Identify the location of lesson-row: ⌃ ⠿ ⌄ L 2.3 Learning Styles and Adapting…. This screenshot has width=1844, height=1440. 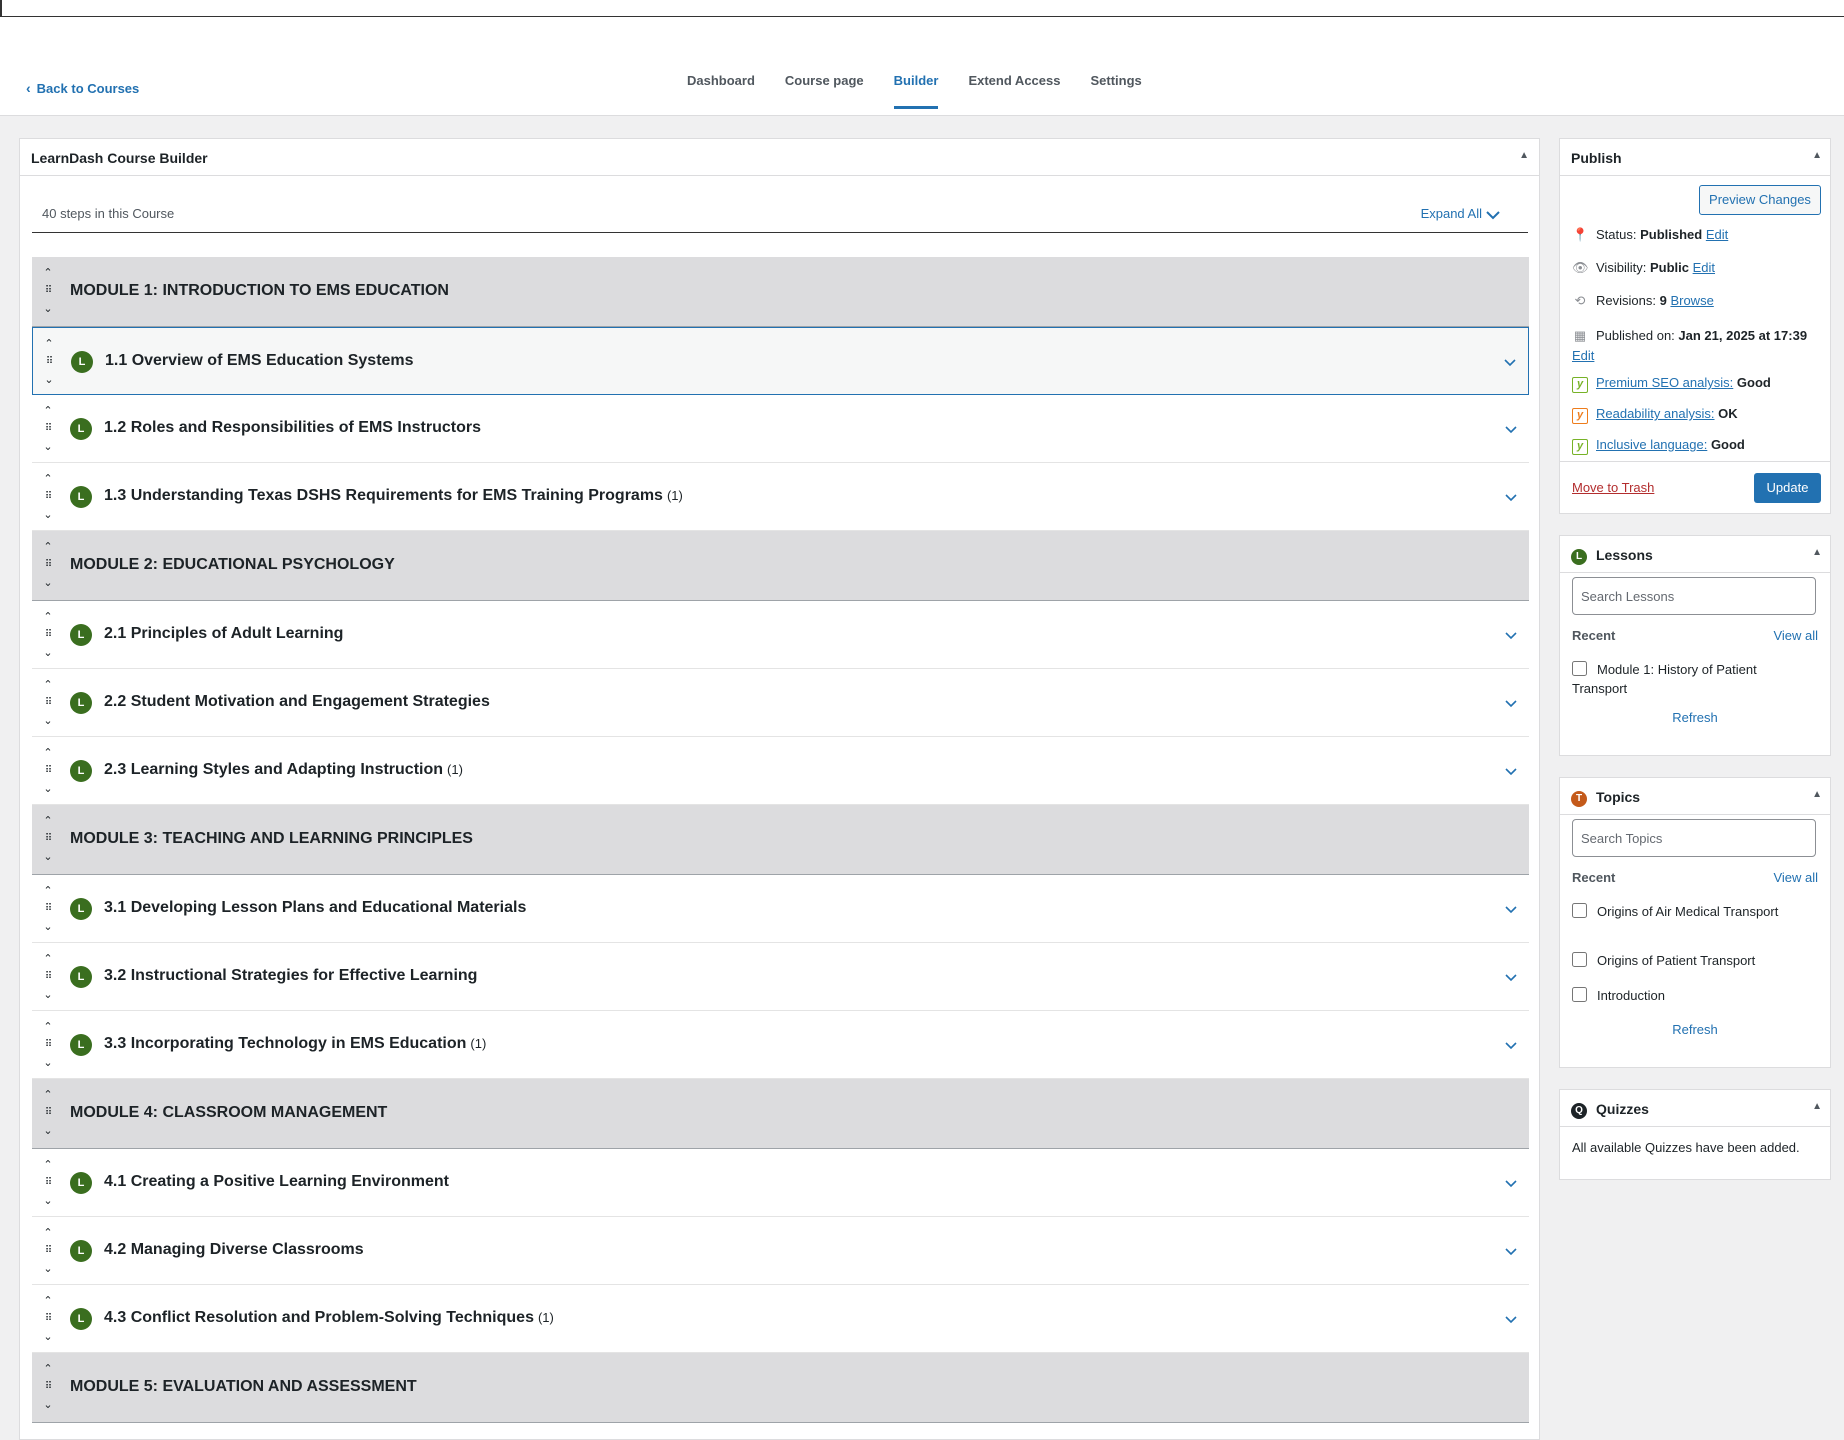
(780, 771).